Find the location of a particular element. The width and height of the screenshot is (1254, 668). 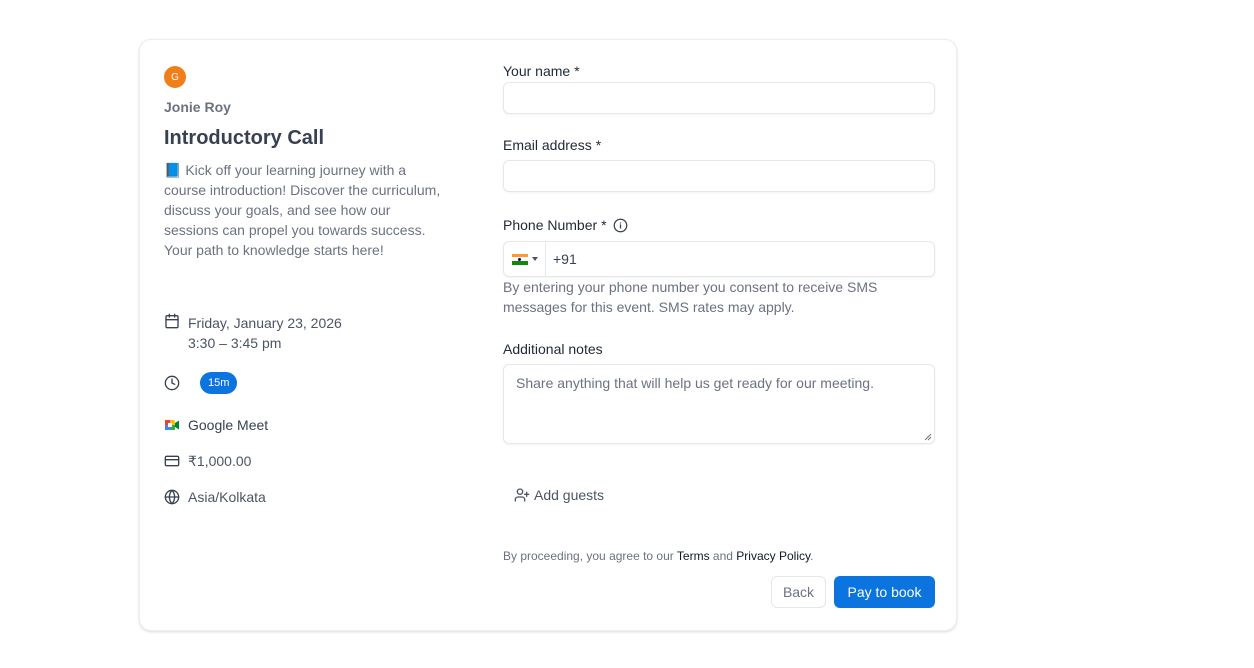

notes-label: Additional notes is located at coordinates (553, 349).